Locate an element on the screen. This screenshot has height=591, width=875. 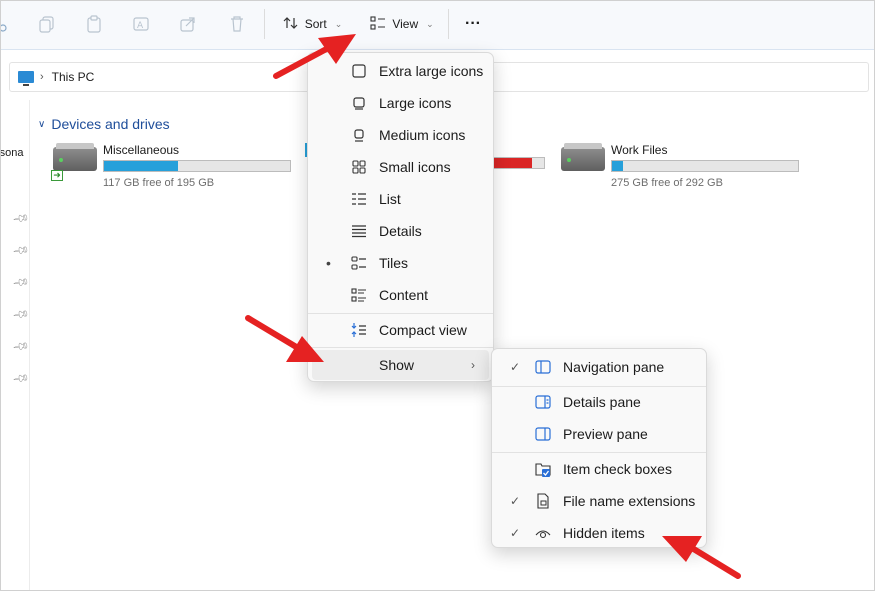
paste-icon is located at coordinates (94, 24).